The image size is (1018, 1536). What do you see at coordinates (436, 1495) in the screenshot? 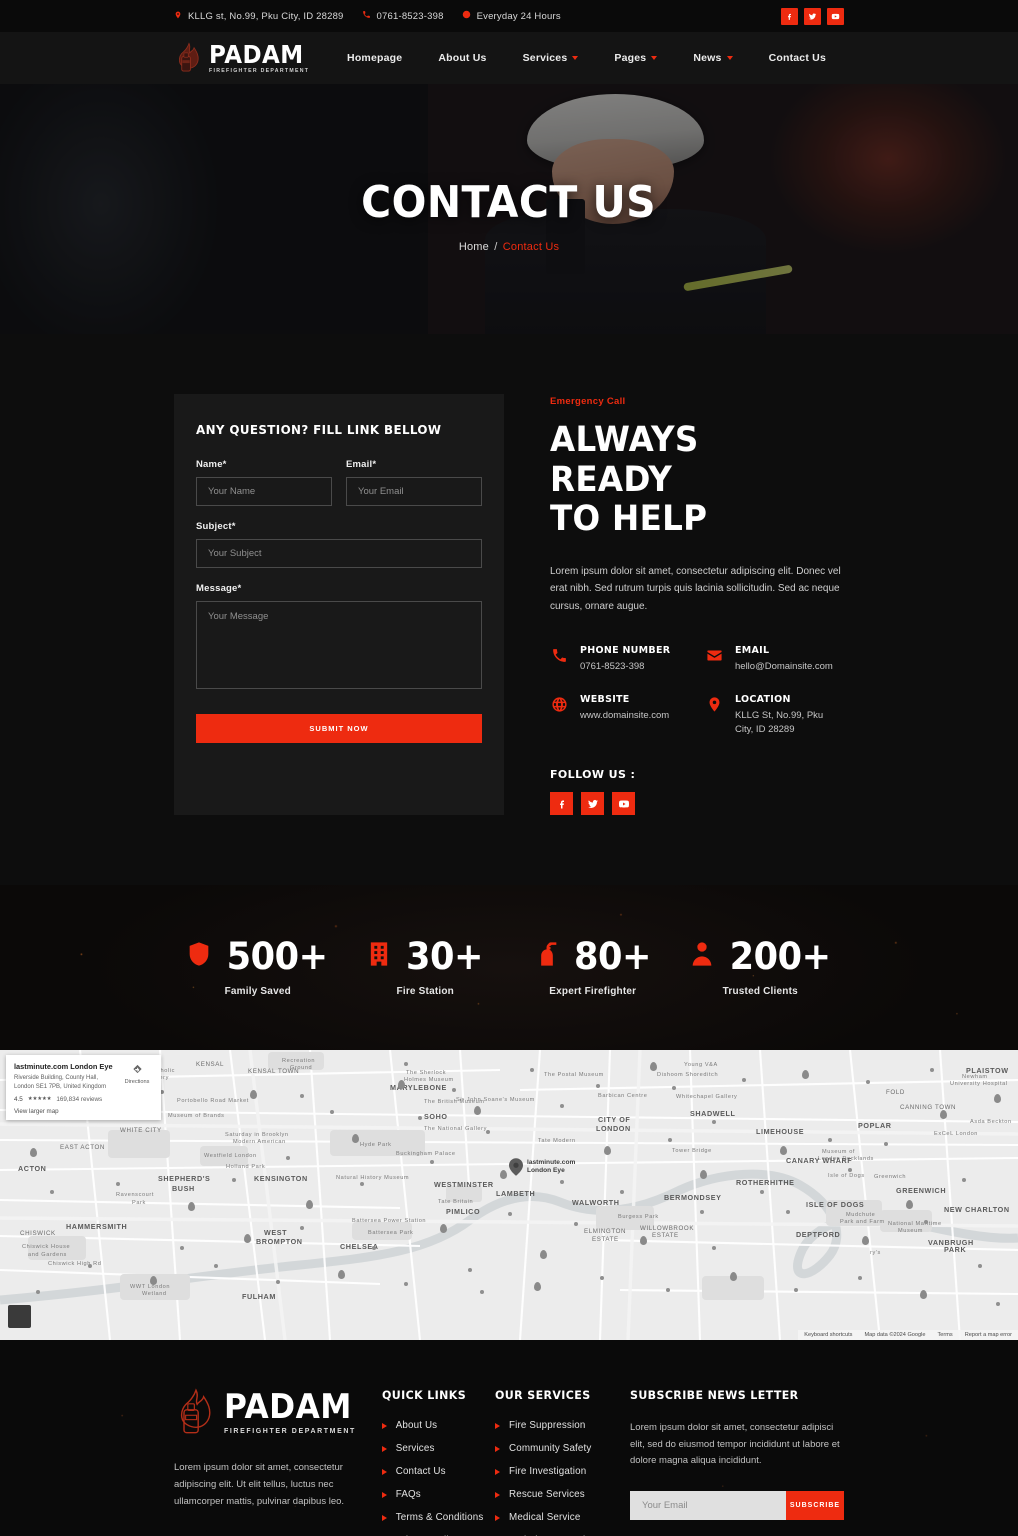
I see `footer-link-faqs: FAQs` at bounding box center [436, 1495].